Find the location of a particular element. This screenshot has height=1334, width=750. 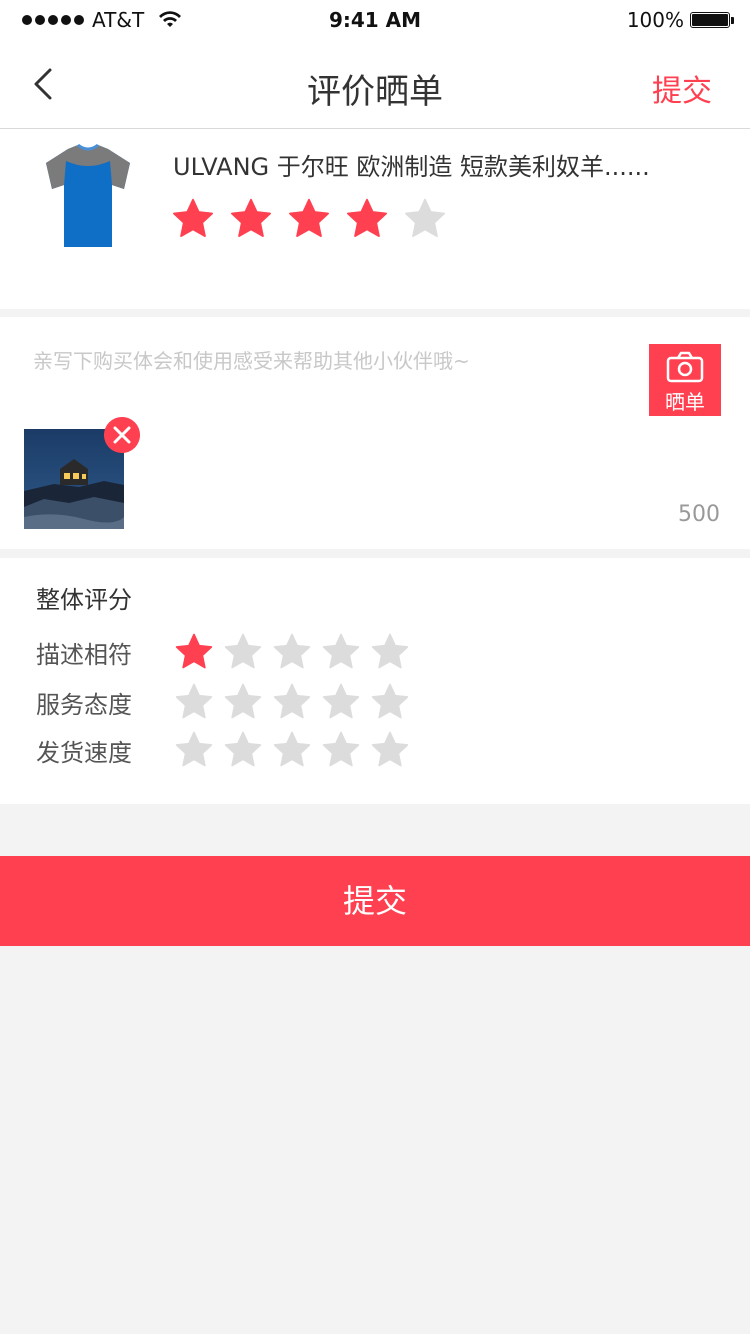

submit-button: 提交 is located at coordinates (375, 901).